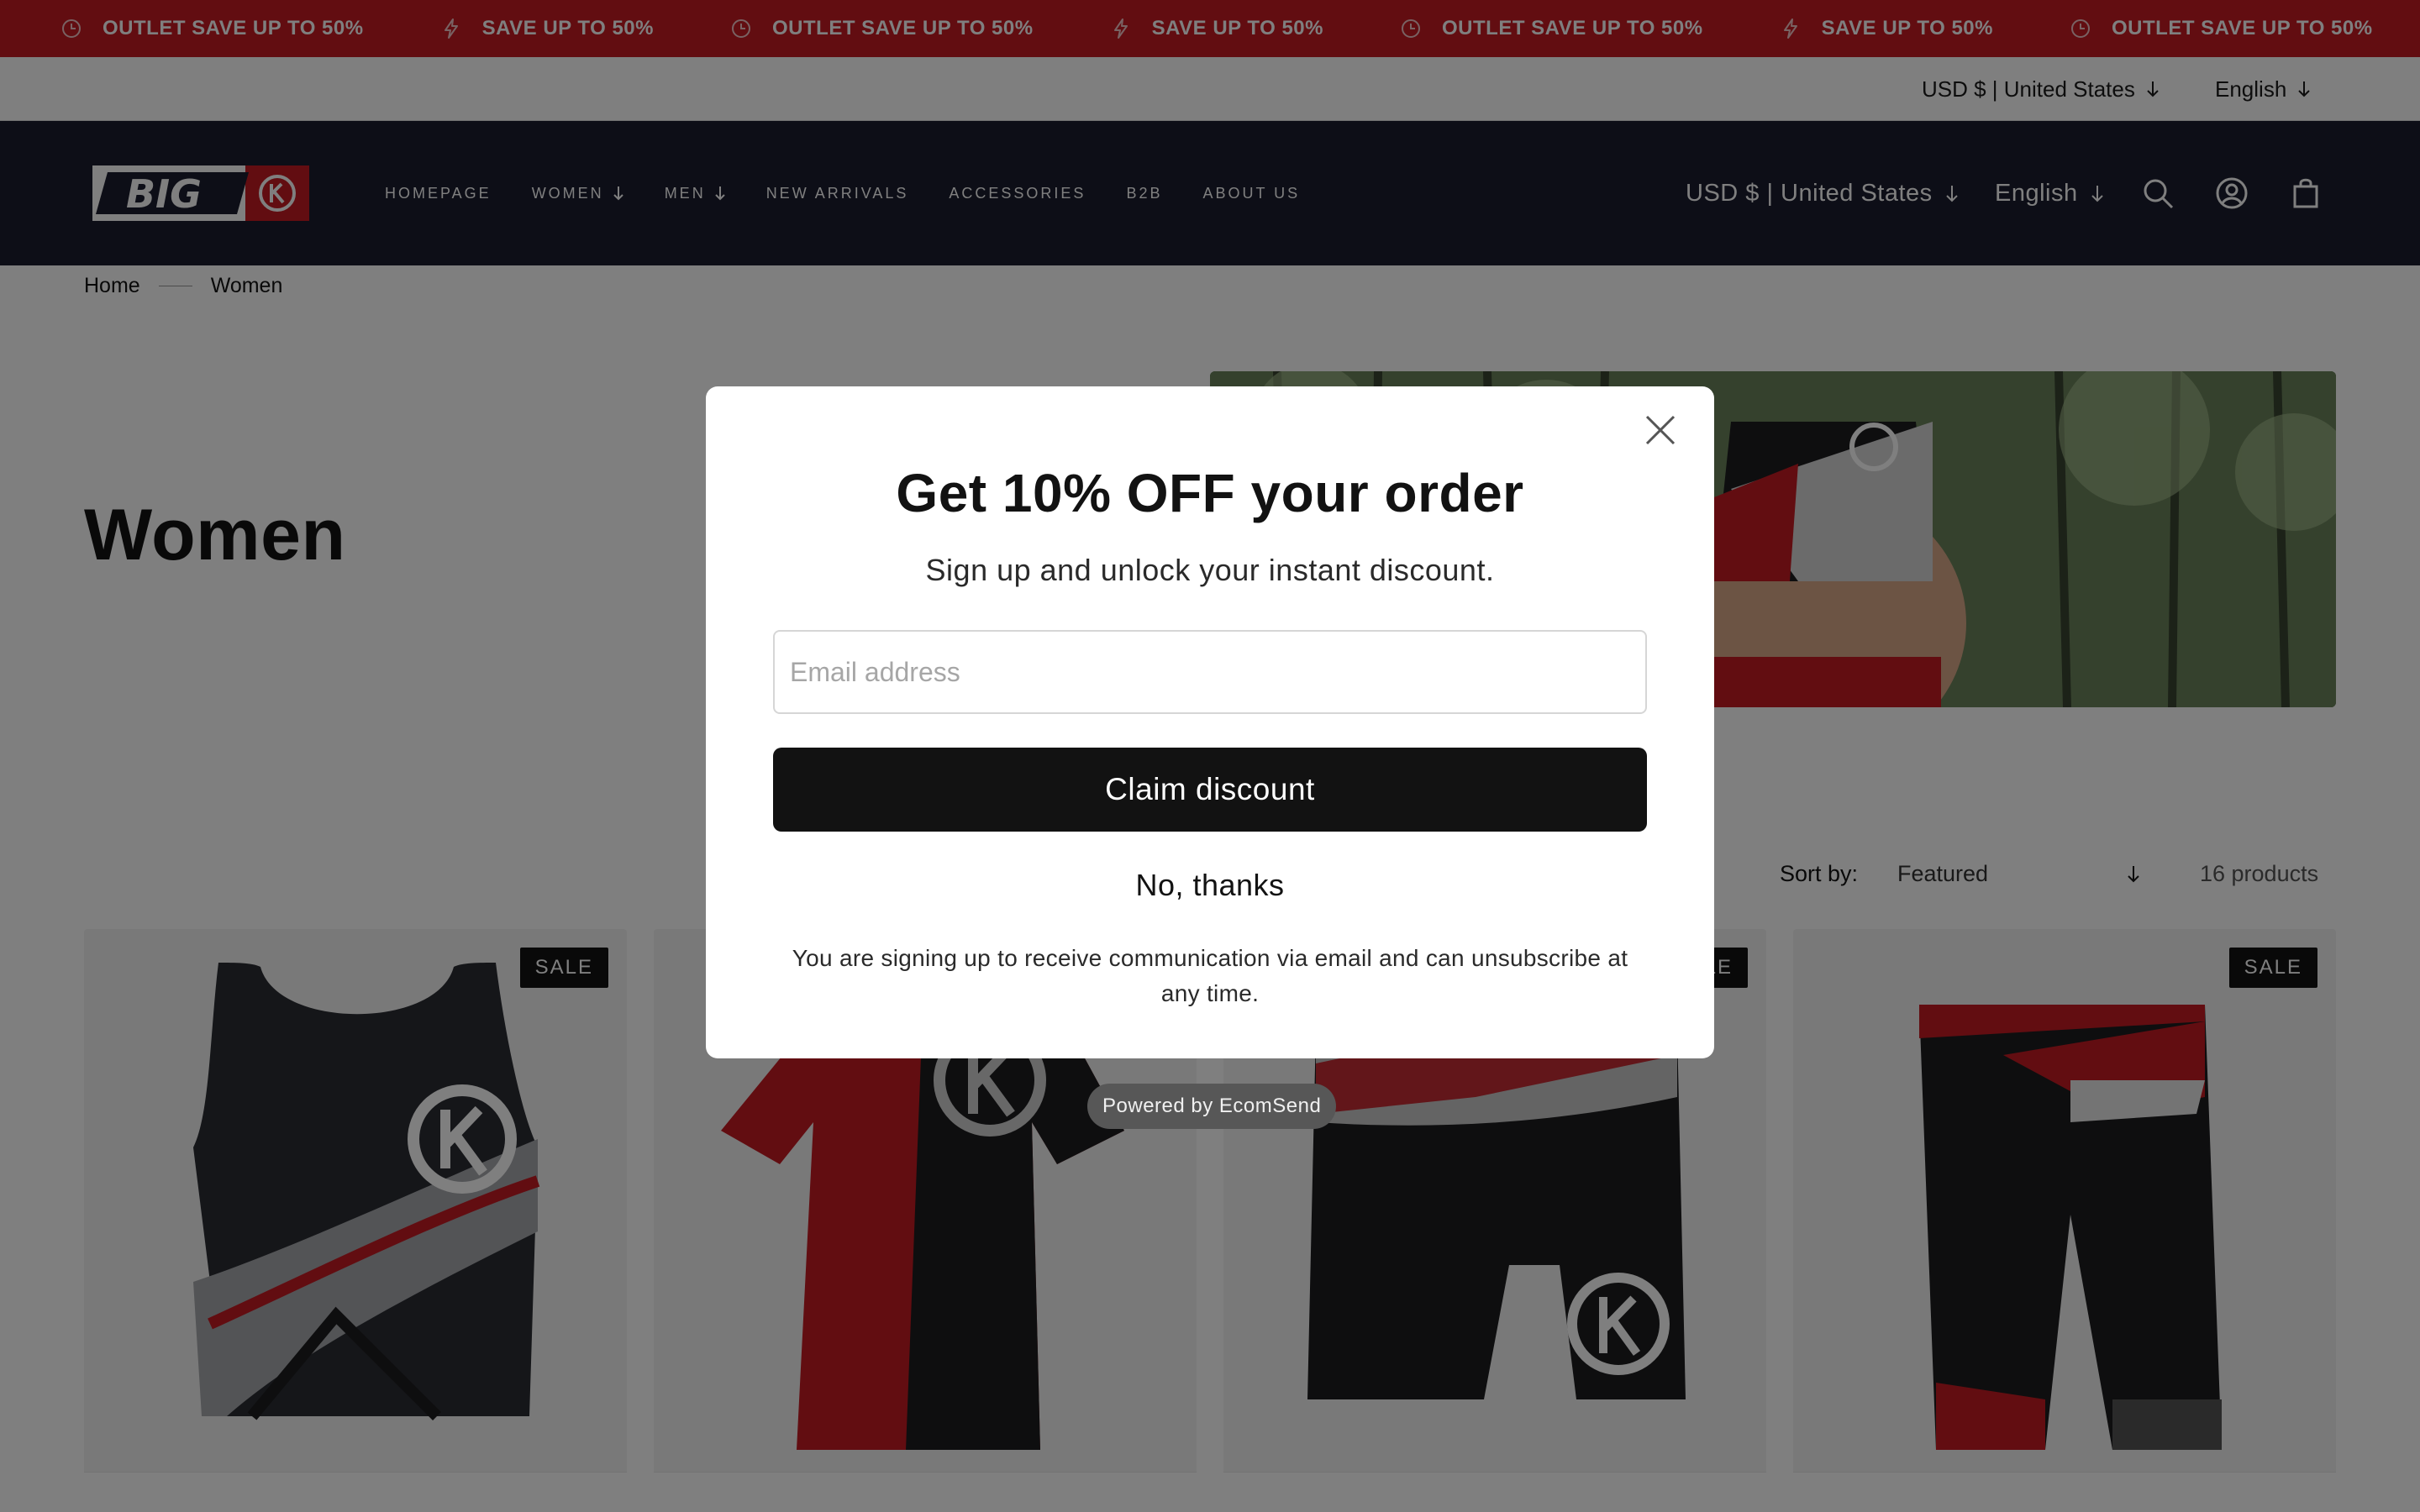 The height and width of the screenshot is (1512, 2420). Describe the element at coordinates (1212, 1106) in the screenshot. I see `powered-by-badge: Powered by EcomSend` at that location.